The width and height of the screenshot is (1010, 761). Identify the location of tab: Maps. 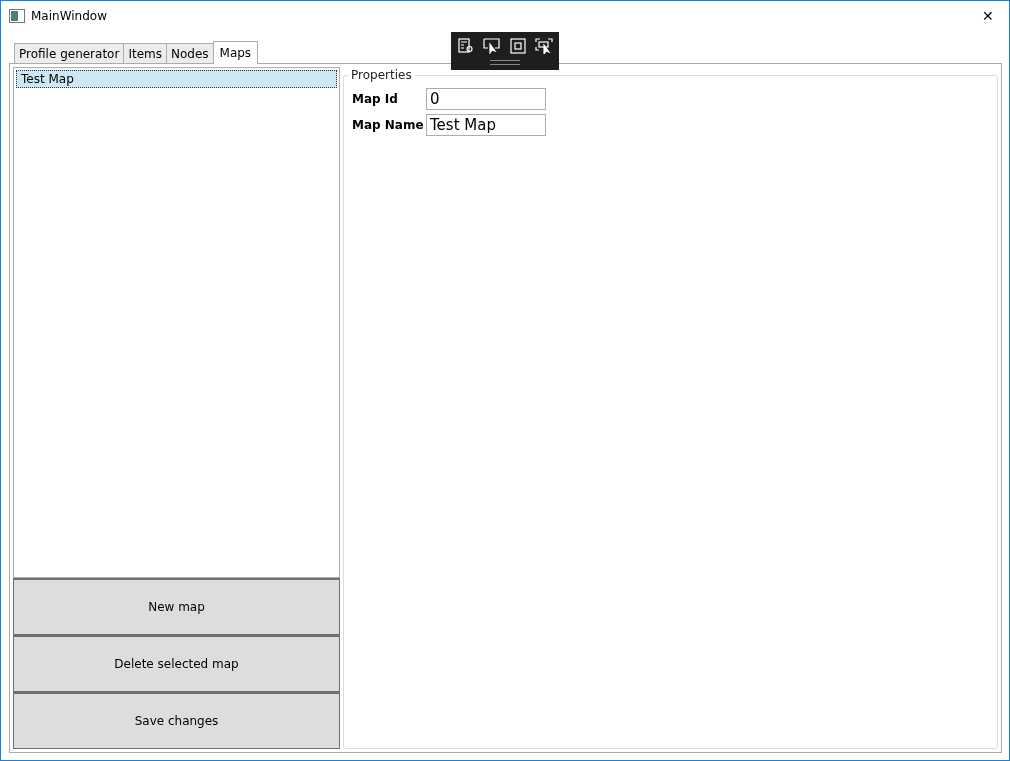
(235, 52).